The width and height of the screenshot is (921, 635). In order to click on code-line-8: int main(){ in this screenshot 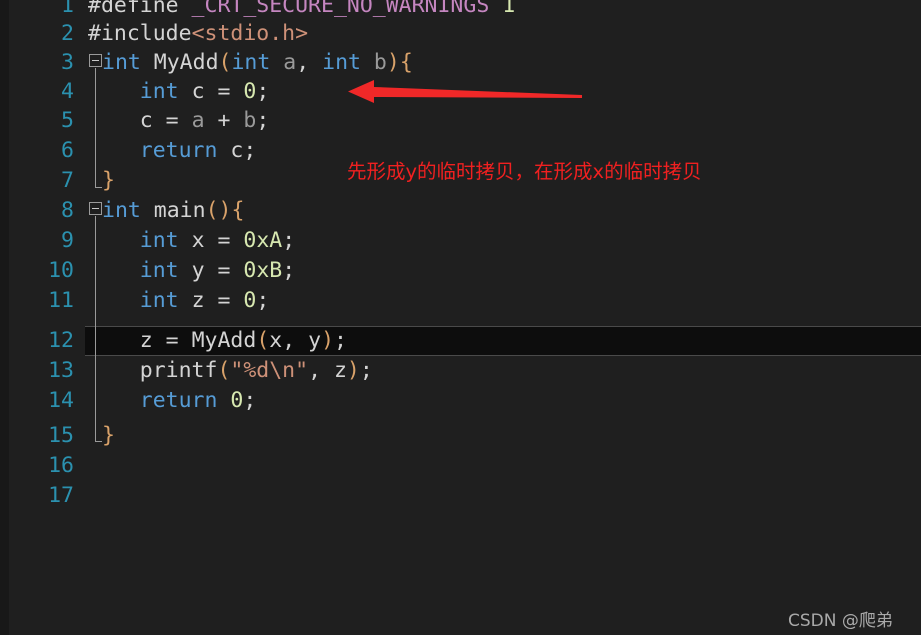, I will do `click(173, 211)`.